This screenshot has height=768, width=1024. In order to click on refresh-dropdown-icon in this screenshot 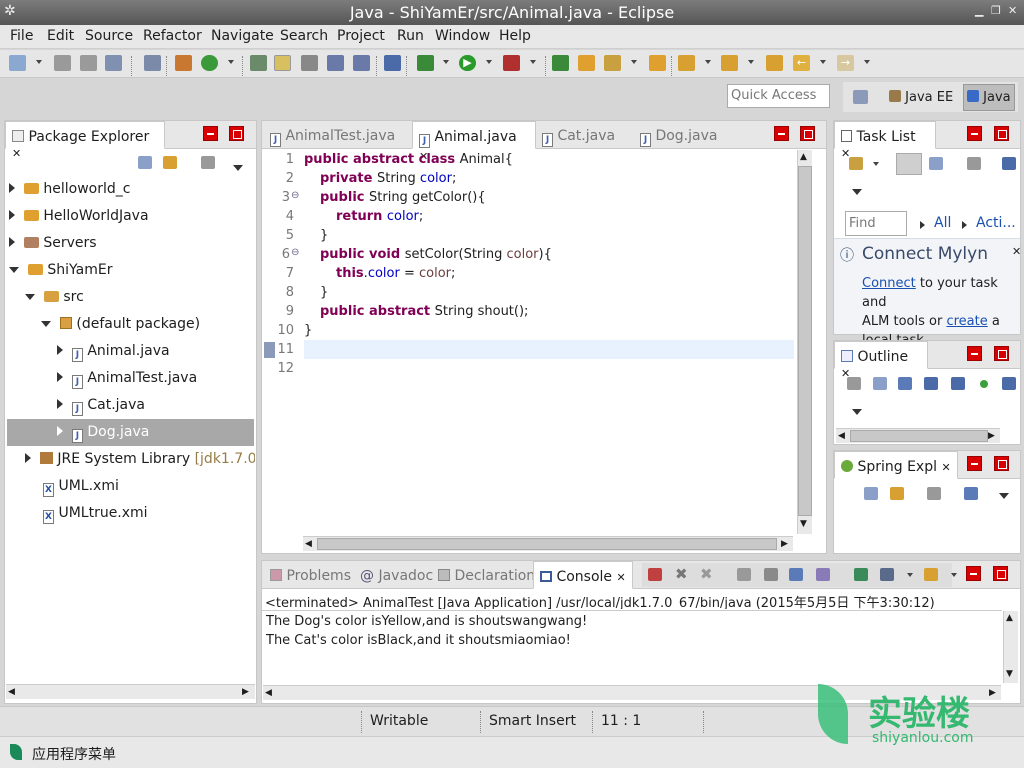, I will do `click(231, 62)`.